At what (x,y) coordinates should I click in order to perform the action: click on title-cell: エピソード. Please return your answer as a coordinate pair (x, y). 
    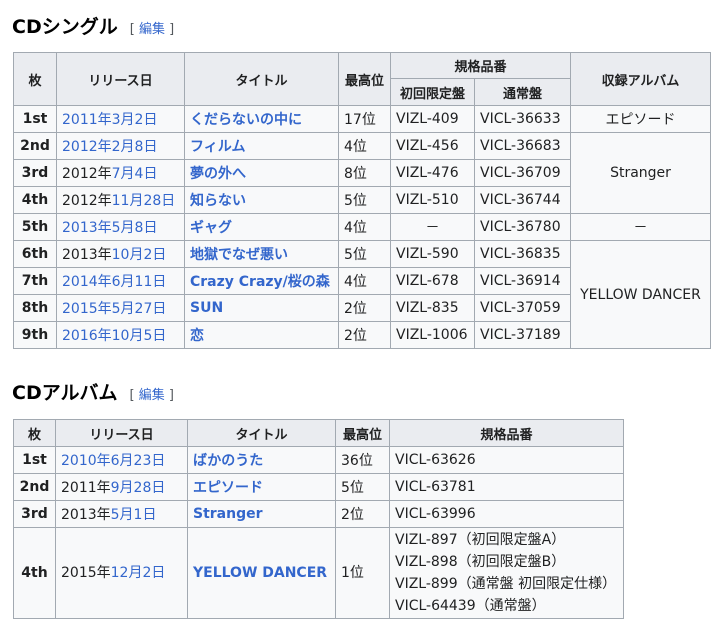
    Looking at the image, I should click on (261, 487).